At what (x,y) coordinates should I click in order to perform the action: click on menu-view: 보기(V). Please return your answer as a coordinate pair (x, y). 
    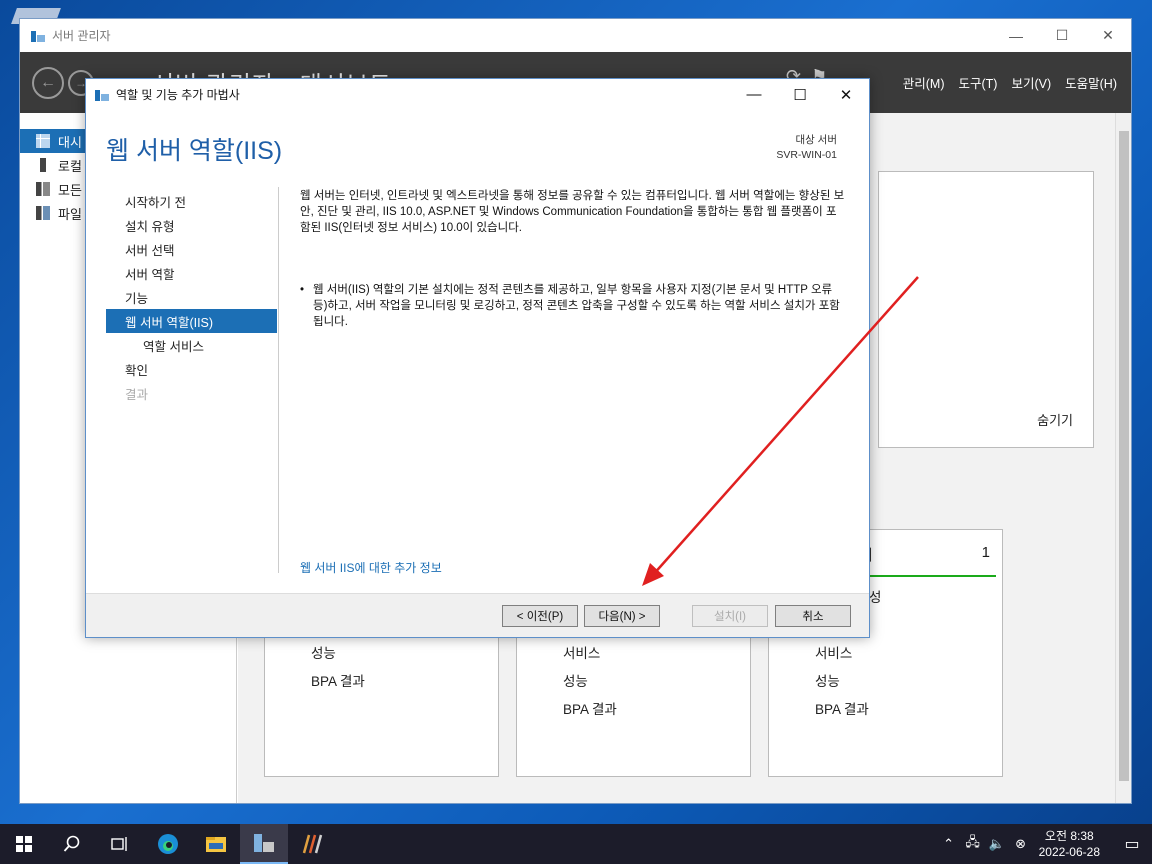
    Looking at the image, I should click on (1031, 82).